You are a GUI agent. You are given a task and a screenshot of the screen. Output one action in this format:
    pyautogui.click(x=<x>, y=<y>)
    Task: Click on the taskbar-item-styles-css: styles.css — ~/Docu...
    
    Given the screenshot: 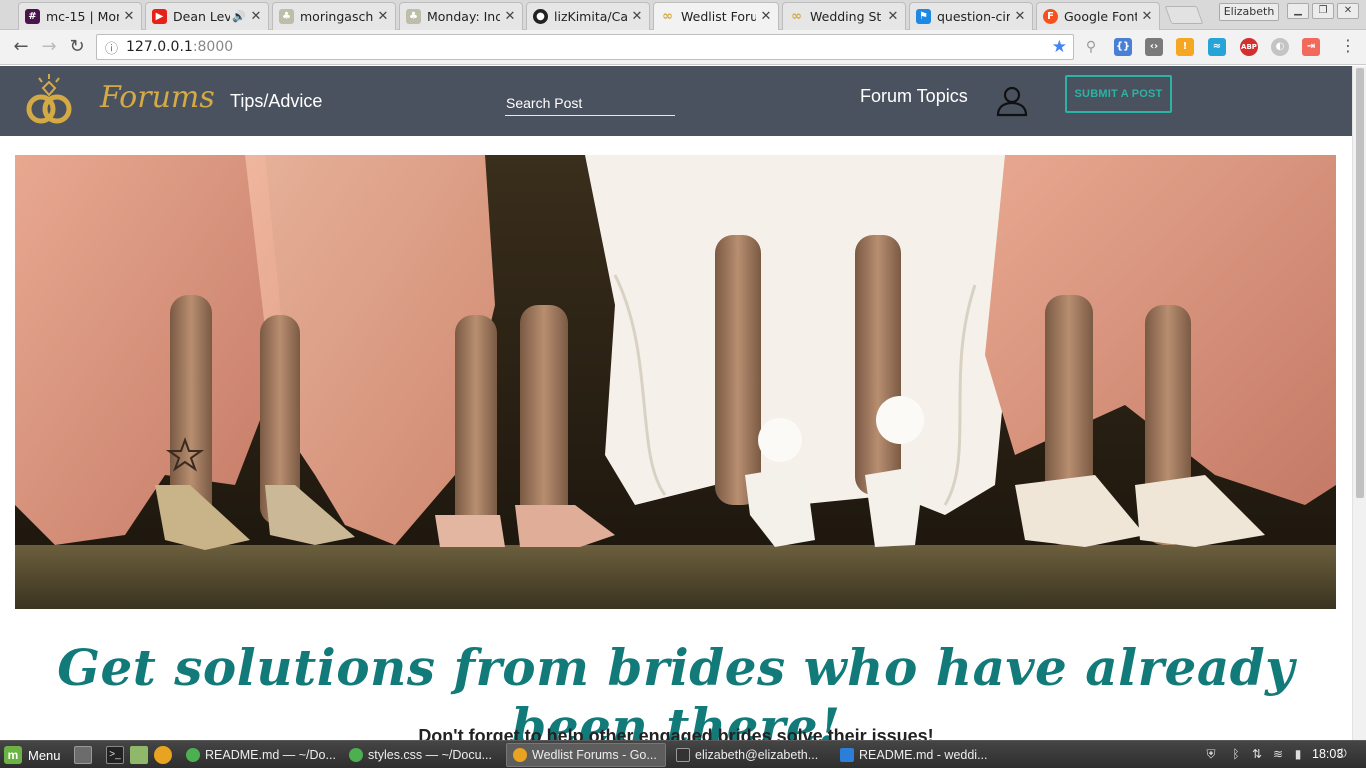 What is the action you would take?
    pyautogui.click(x=422, y=755)
    